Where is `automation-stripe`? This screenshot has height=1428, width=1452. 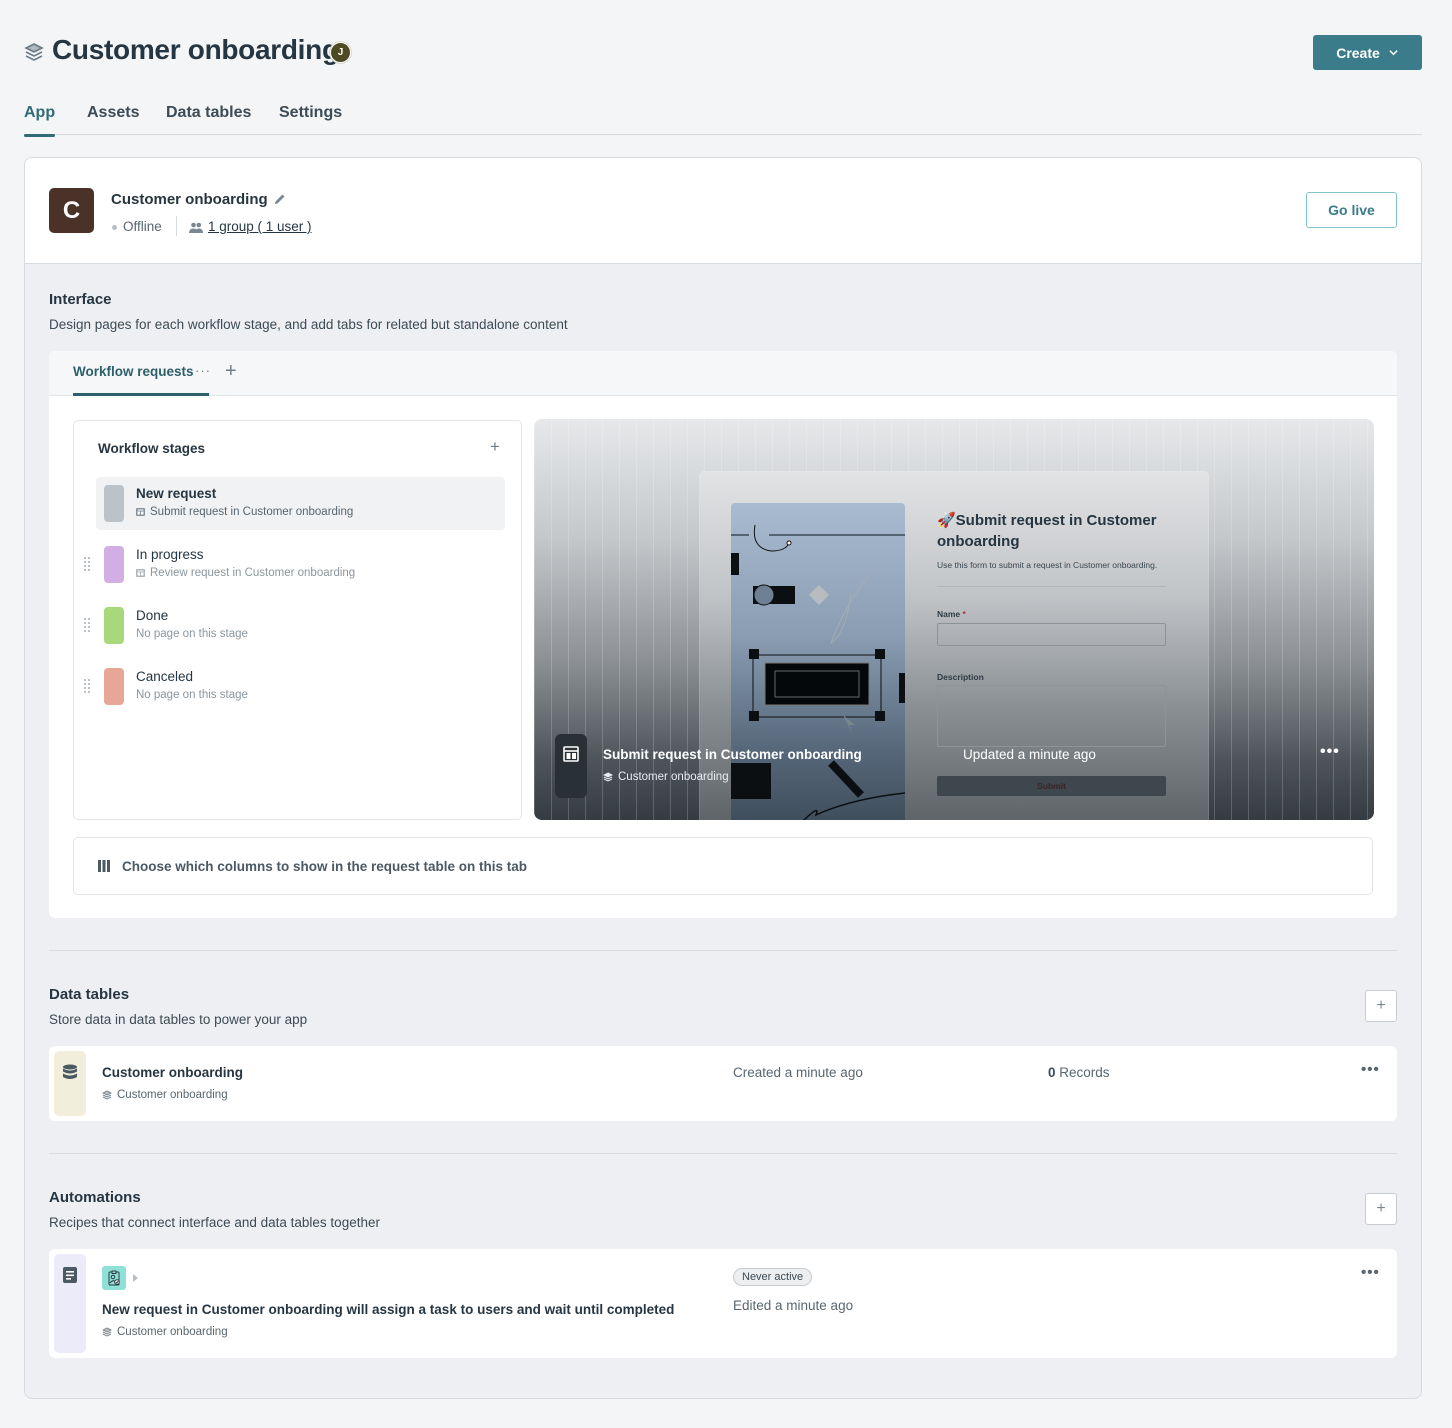
automation-stripe is located at coordinates (70, 1303).